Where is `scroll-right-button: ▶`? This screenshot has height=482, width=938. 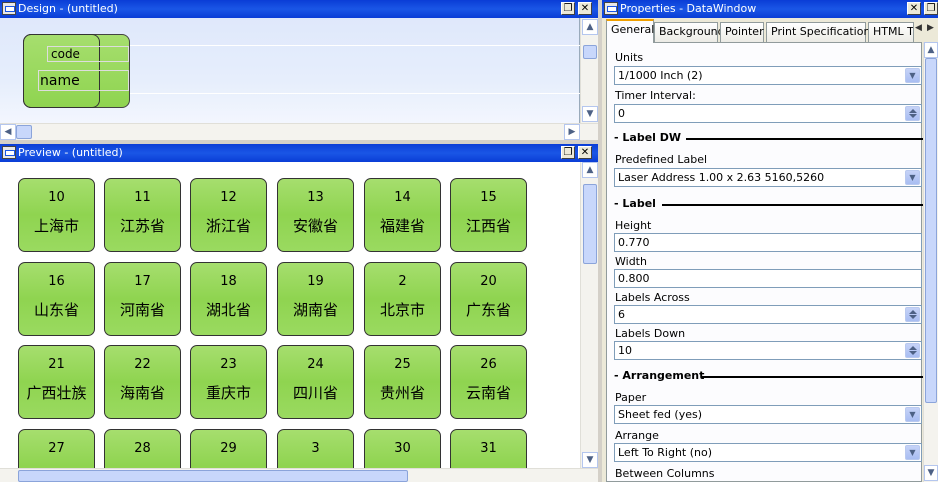
scroll-right-button: ▶ is located at coordinates (572, 132).